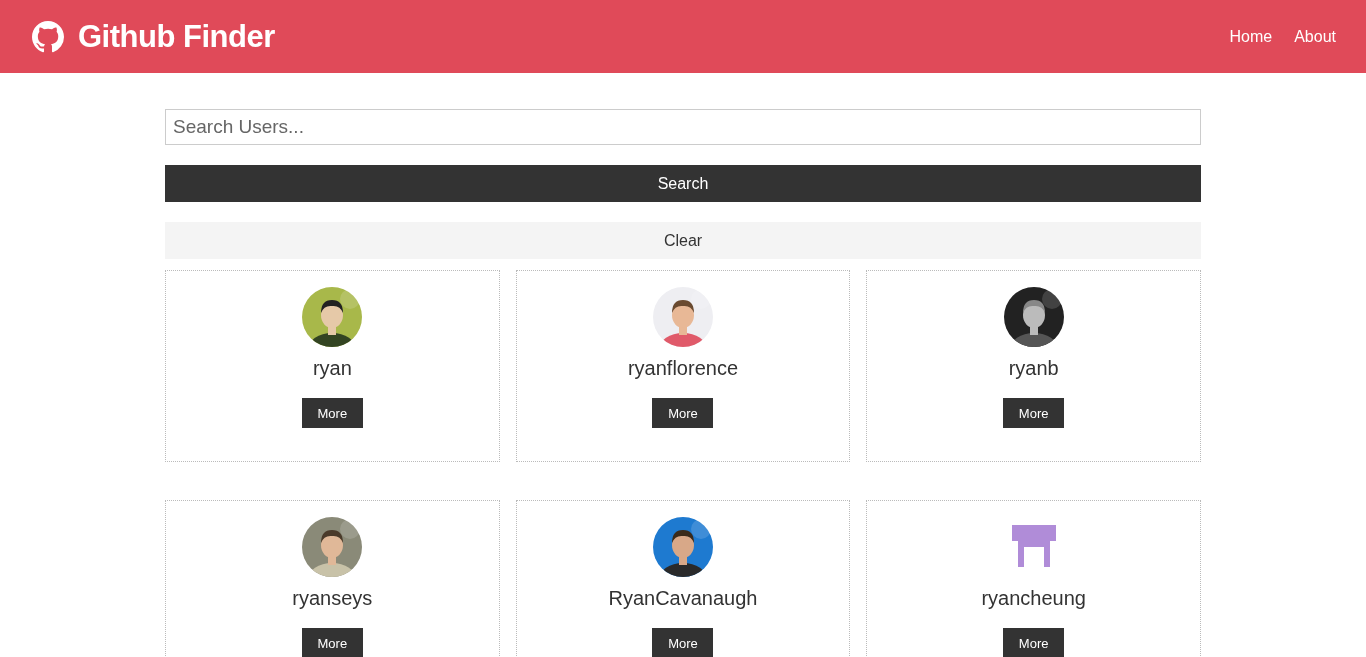 The height and width of the screenshot is (657, 1366). What do you see at coordinates (683, 598) in the screenshot?
I see `username: RyanCavanaugh` at bounding box center [683, 598].